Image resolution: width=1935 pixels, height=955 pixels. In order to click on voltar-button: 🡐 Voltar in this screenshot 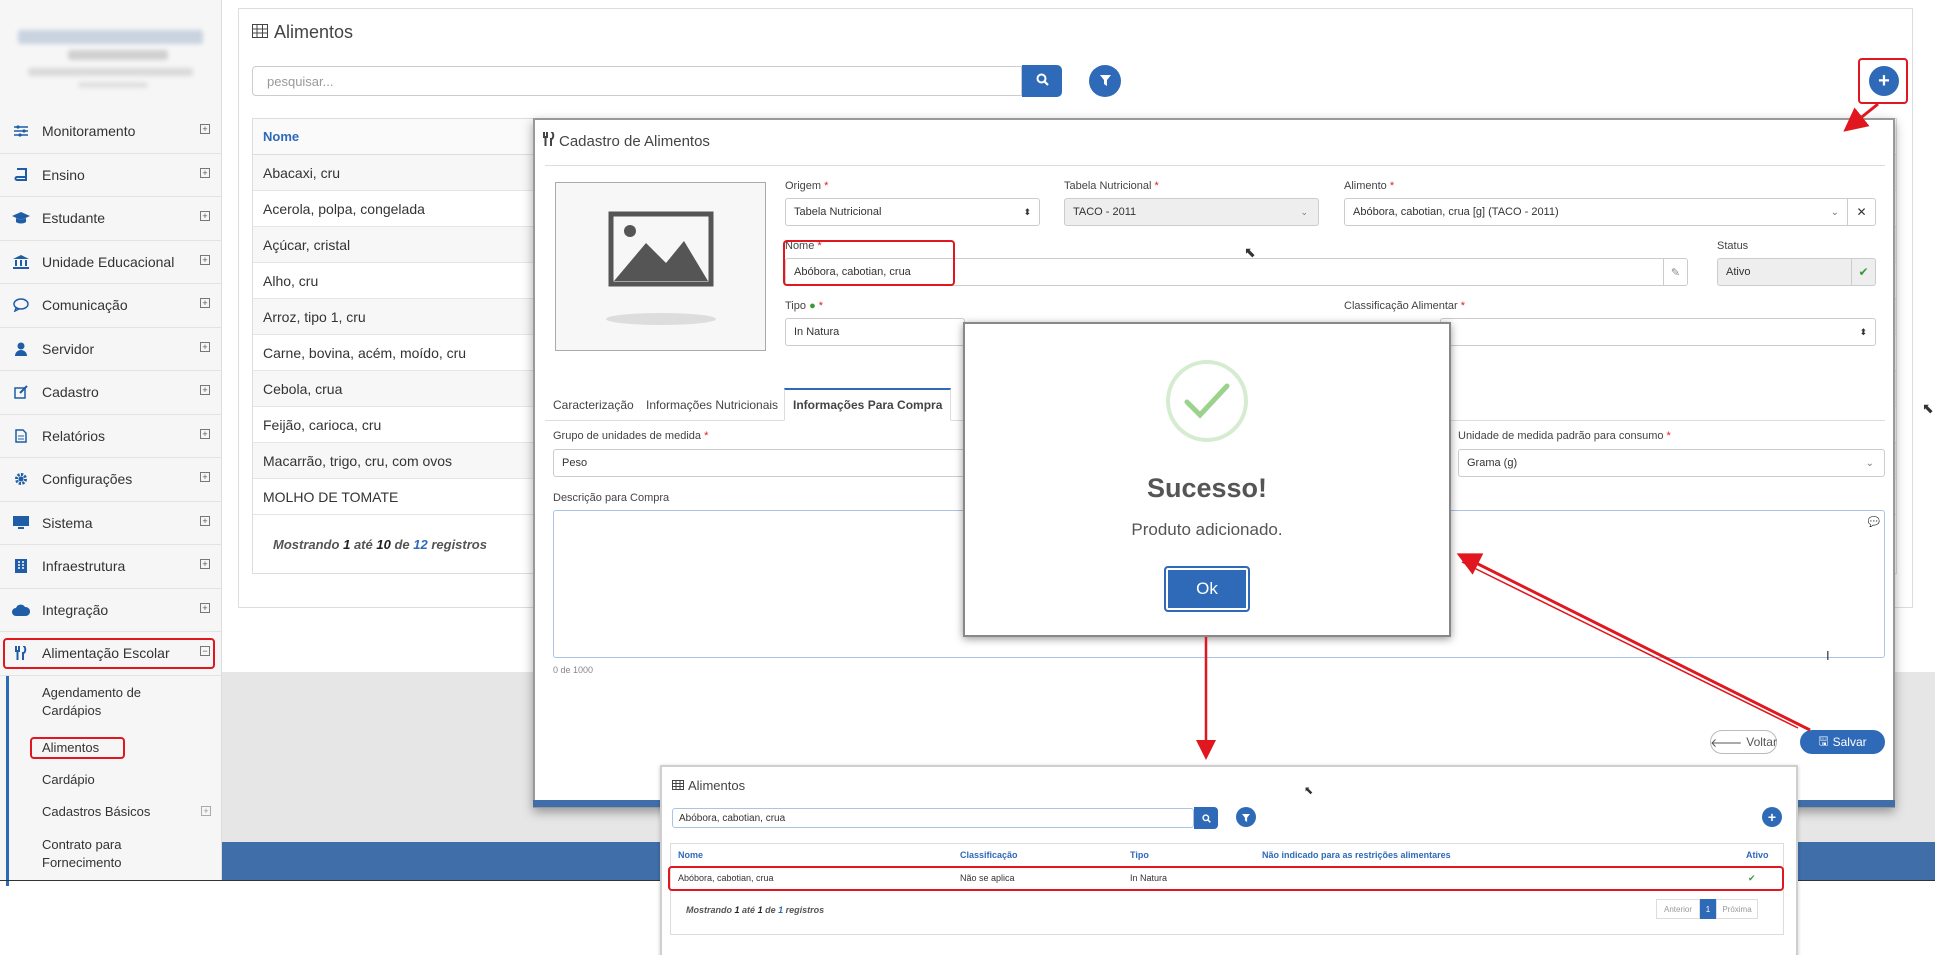, I will do `click(1743, 742)`.